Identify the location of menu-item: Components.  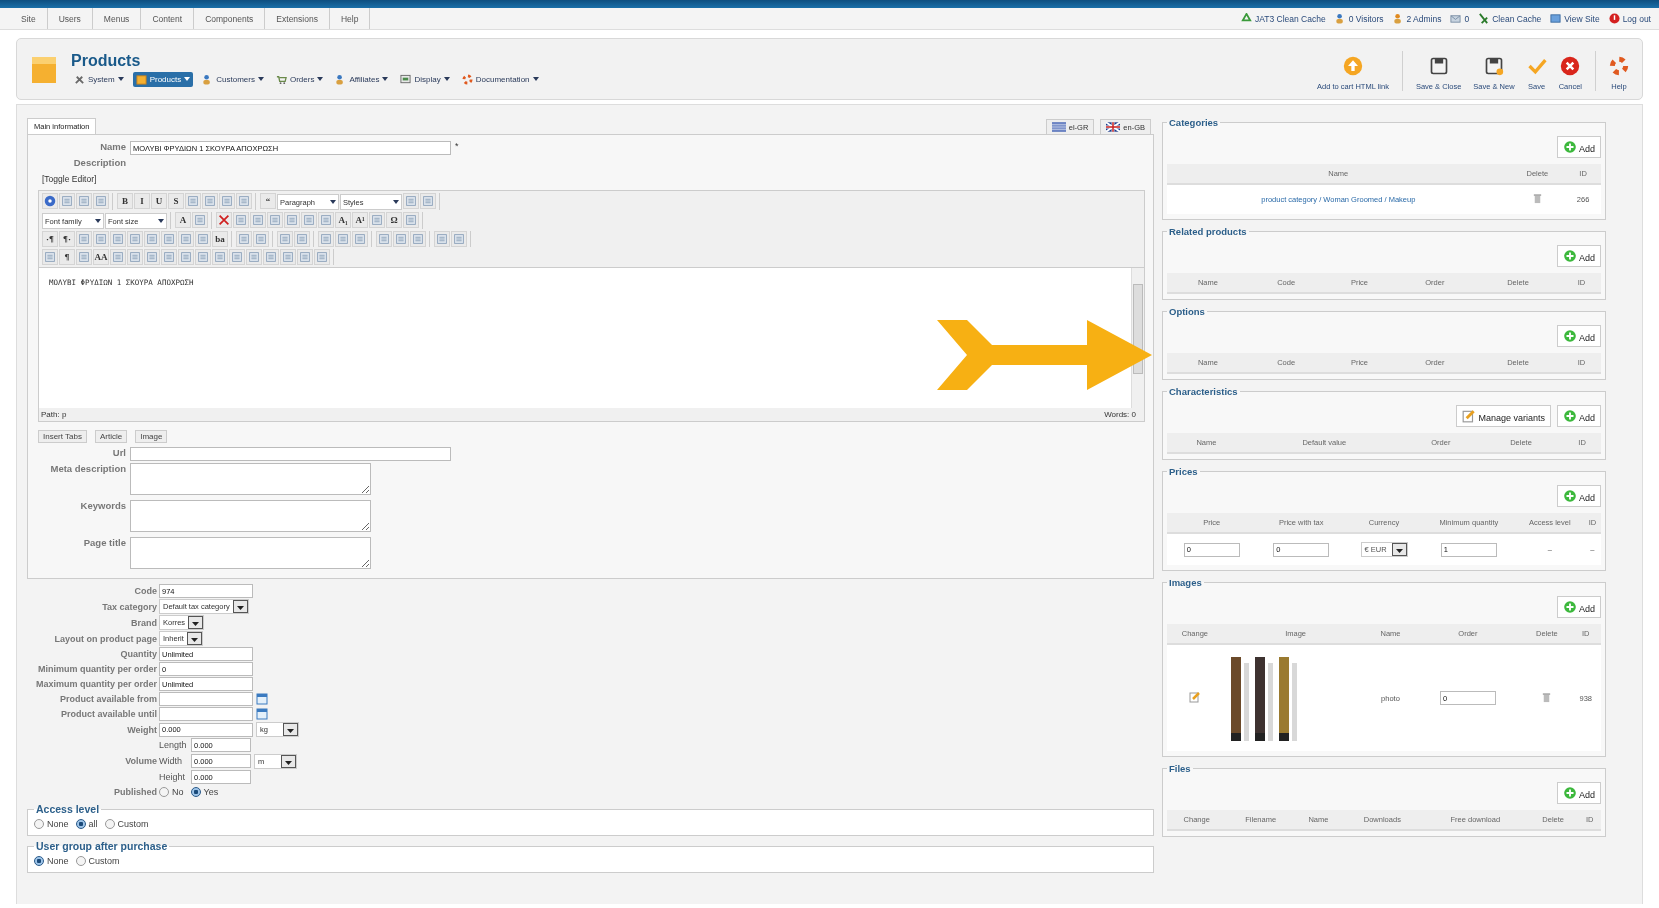
(230, 18).